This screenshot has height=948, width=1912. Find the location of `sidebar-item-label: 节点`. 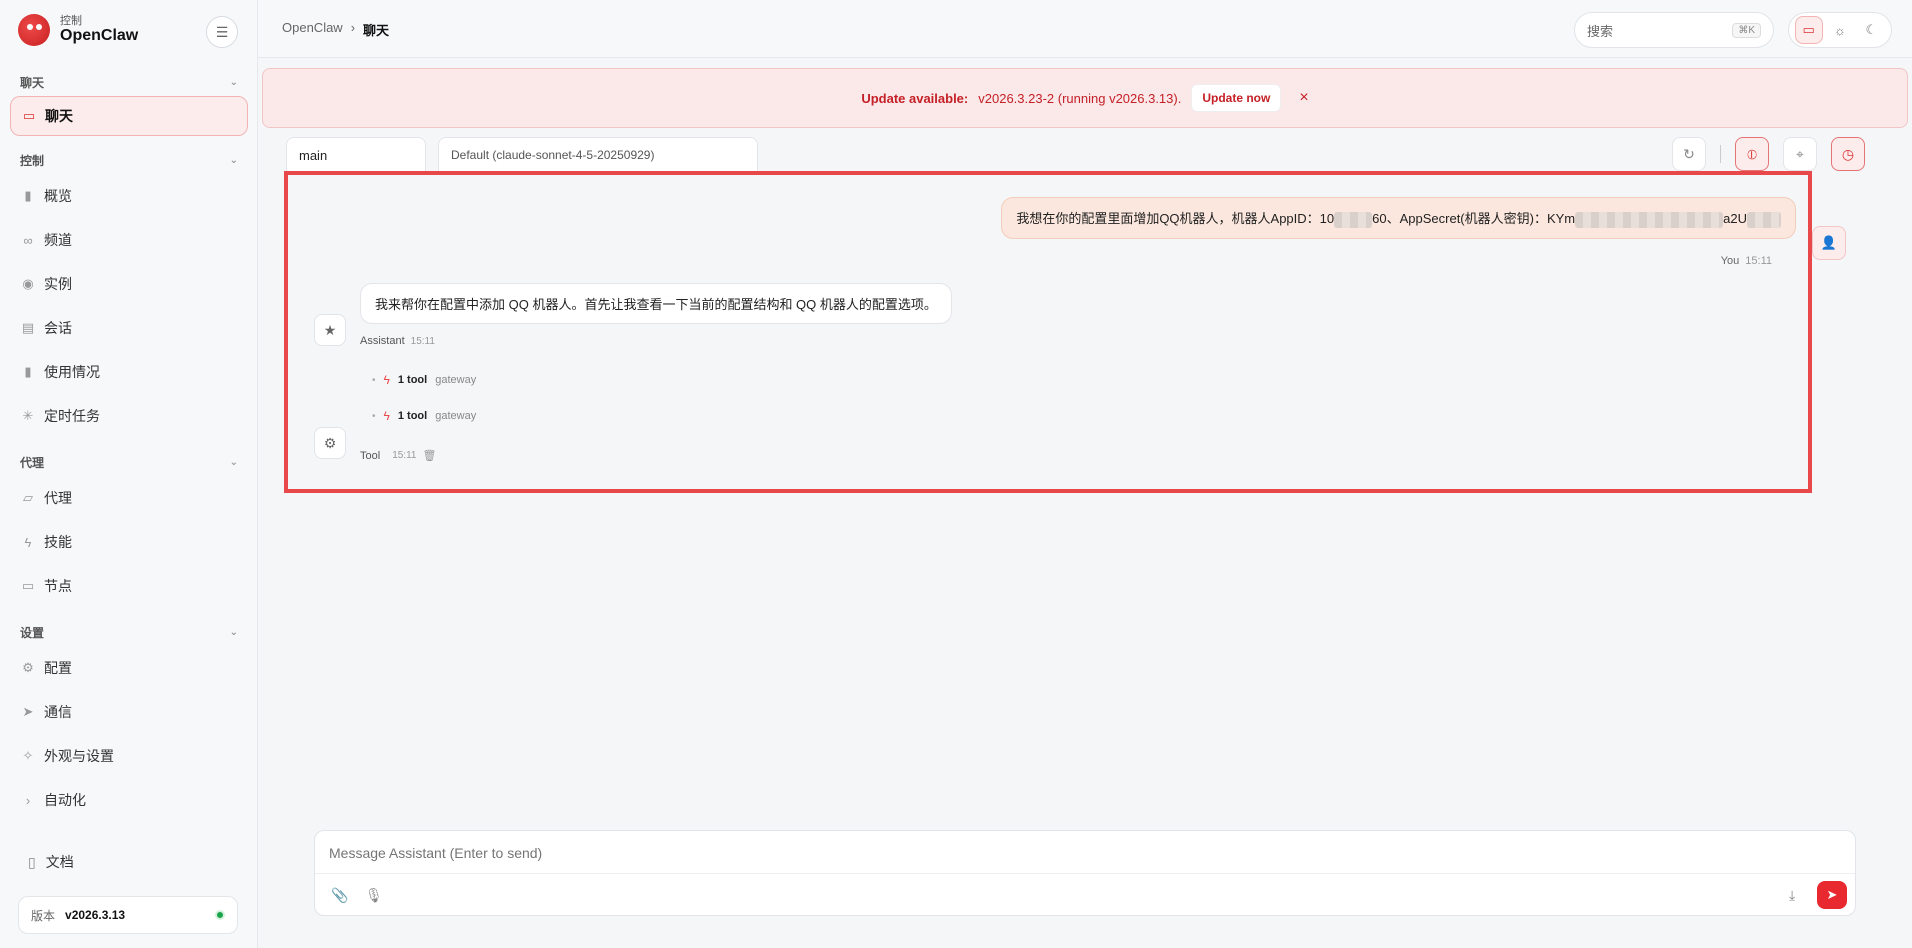

sidebar-item-label: 节点 is located at coordinates (58, 586).